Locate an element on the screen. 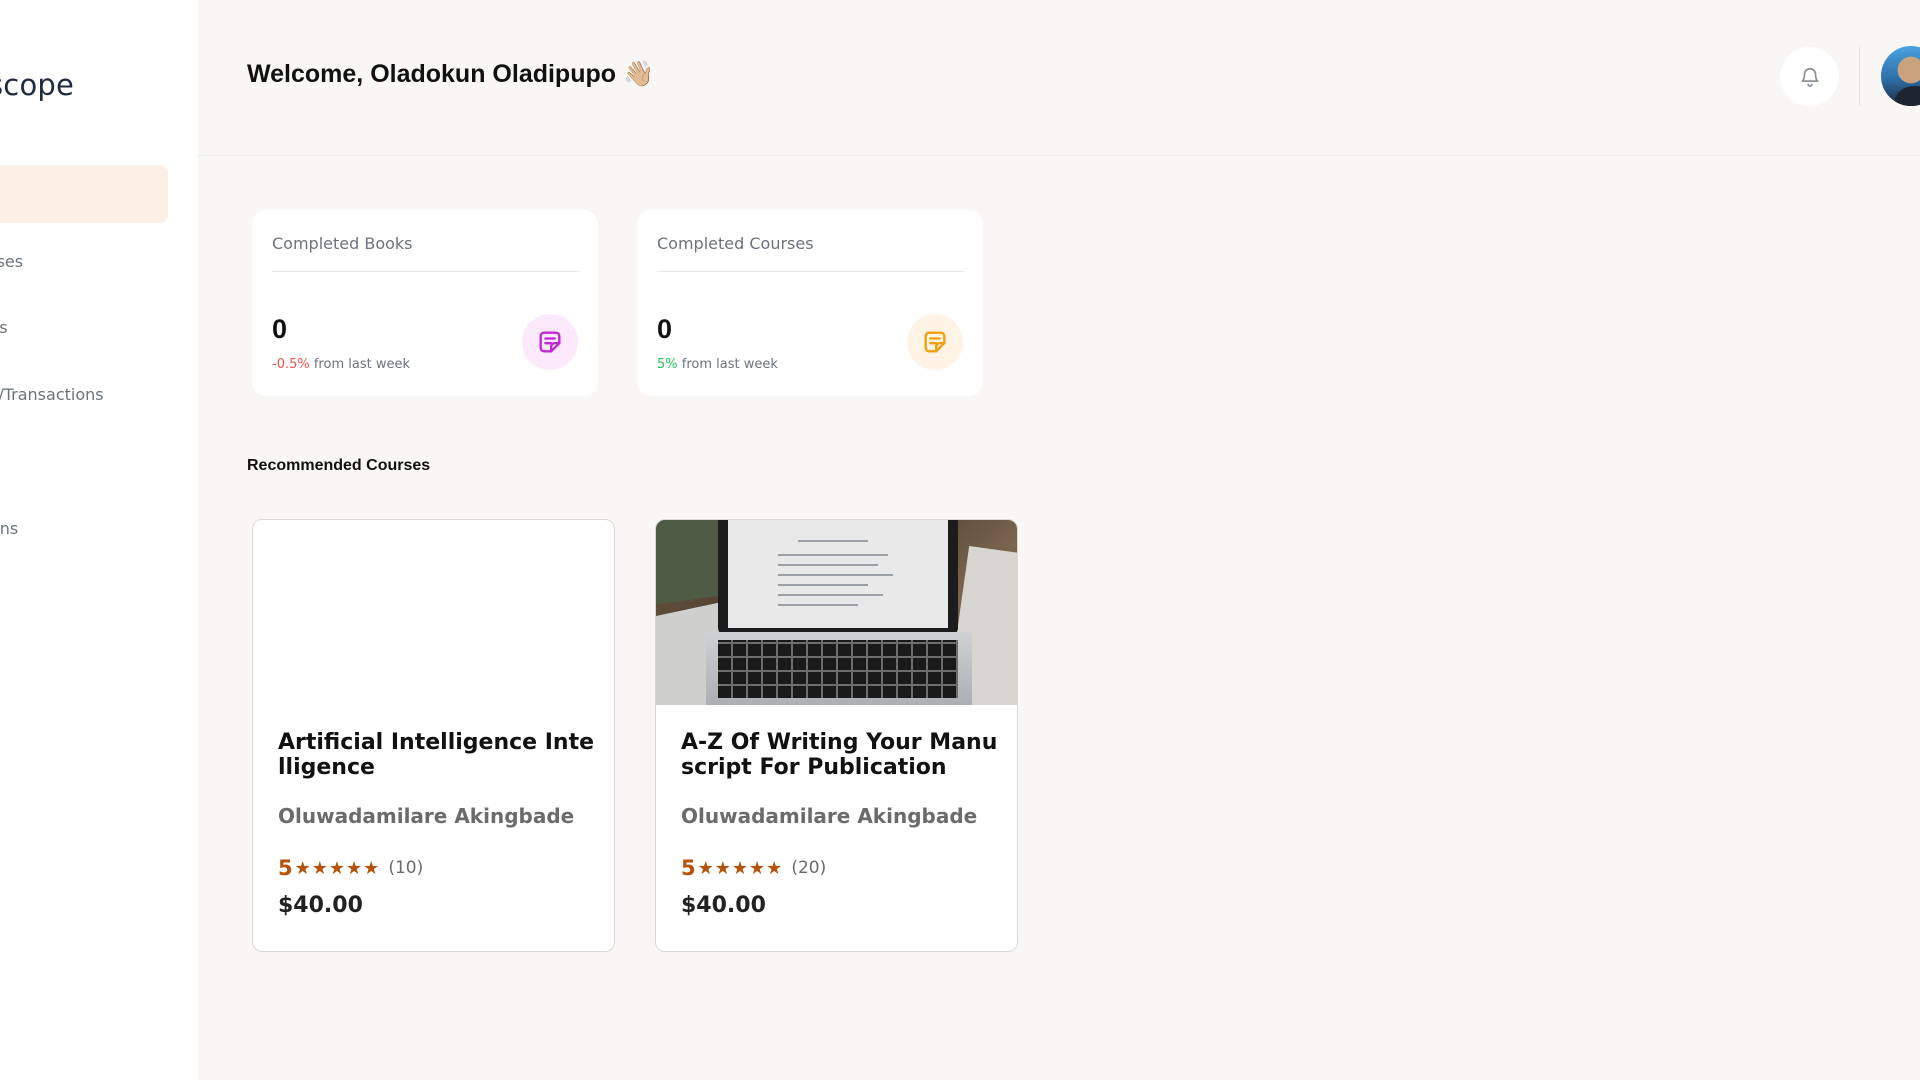 The width and height of the screenshot is (1920, 1080). notifications-button is located at coordinates (1809, 76).